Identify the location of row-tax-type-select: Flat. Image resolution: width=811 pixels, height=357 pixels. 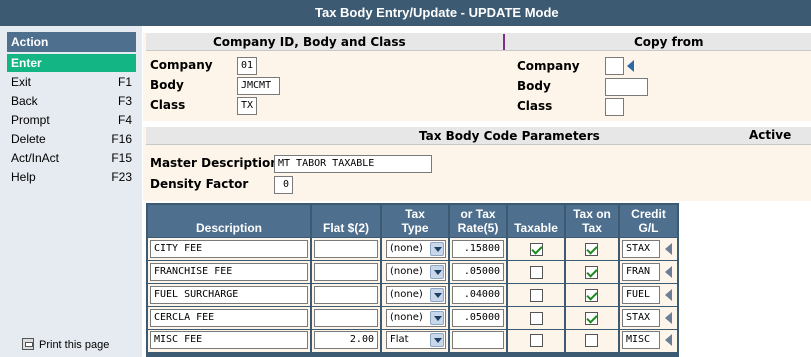
(416, 340).